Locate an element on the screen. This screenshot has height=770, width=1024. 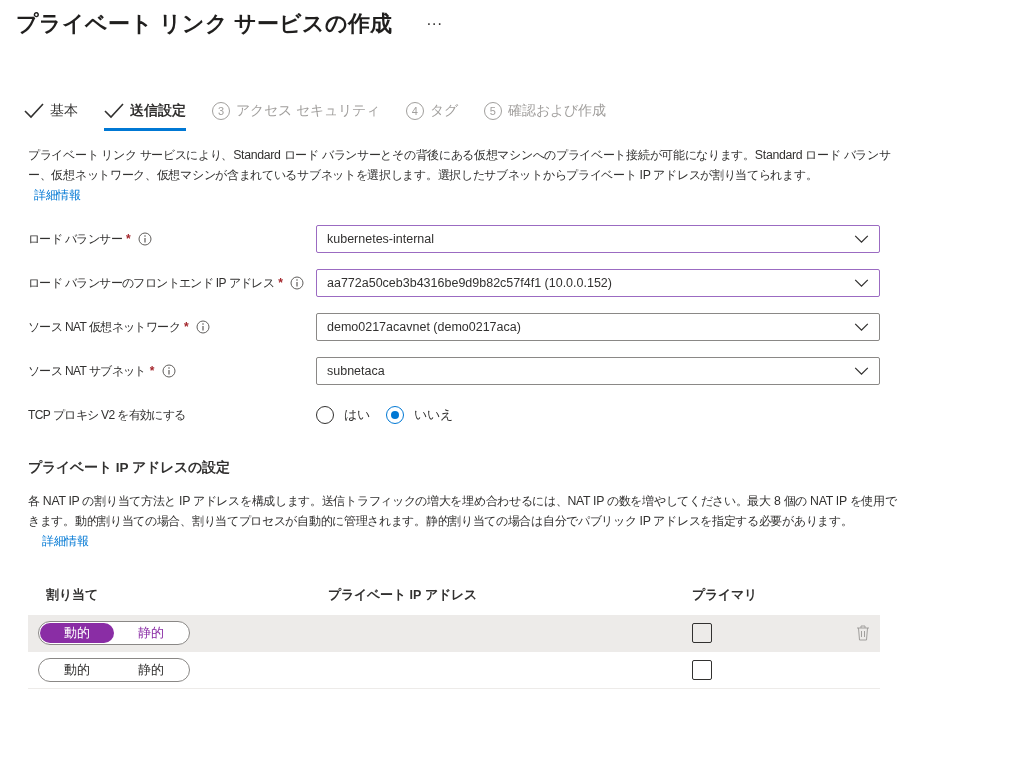
field-label: ロード バランサーのフロントエンド IP アドレス is located at coordinates (151, 283).